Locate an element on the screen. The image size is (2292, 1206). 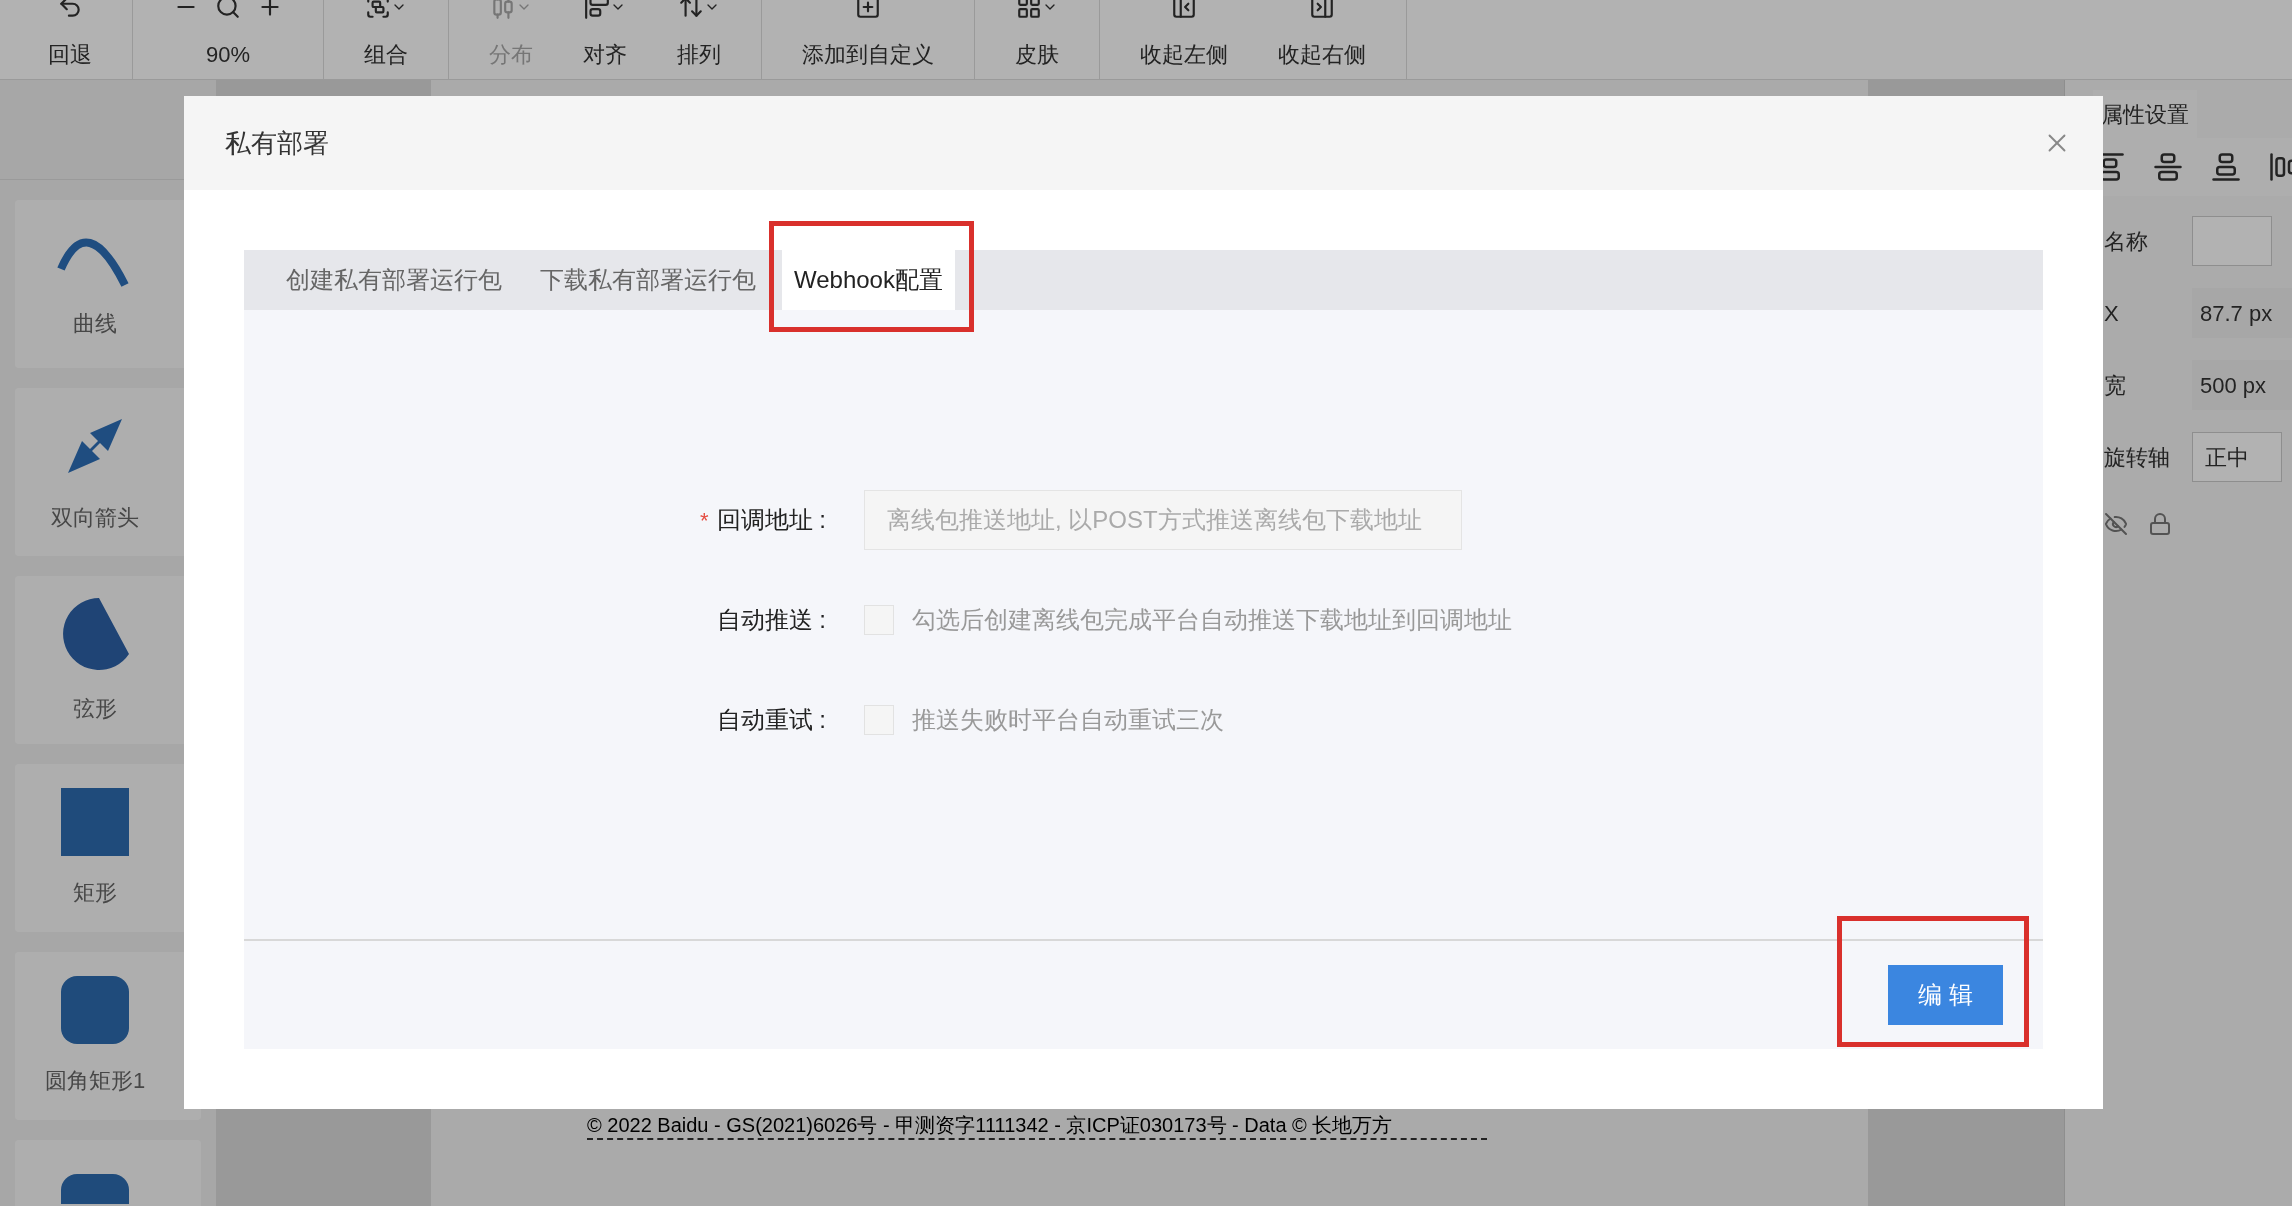
callback-url-field: 离线包推送地址, 以POST方式推送离线包下载地址 is located at coordinates (1163, 520).